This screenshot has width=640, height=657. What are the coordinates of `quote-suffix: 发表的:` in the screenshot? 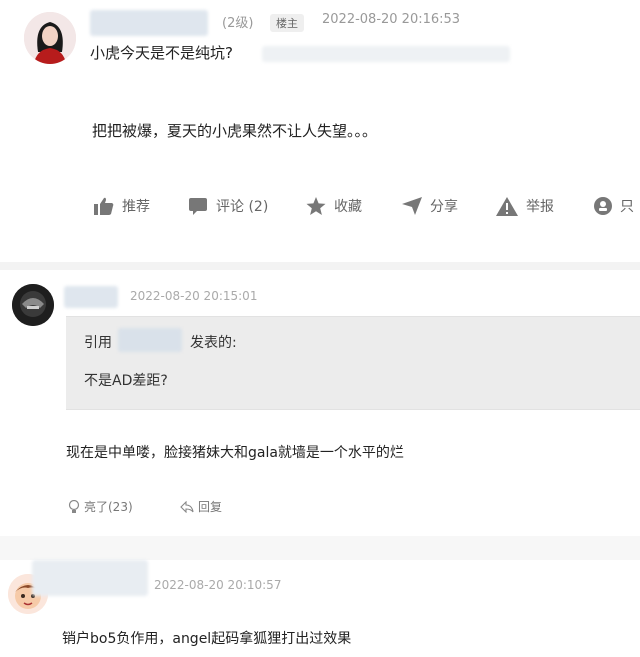 It's located at (213, 343).